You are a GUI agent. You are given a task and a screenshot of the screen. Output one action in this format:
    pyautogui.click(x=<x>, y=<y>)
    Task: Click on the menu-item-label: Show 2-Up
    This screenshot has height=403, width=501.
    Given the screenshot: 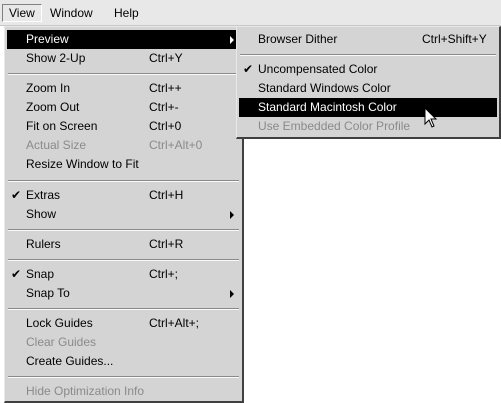 What is the action you would take?
    pyautogui.click(x=56, y=58)
    